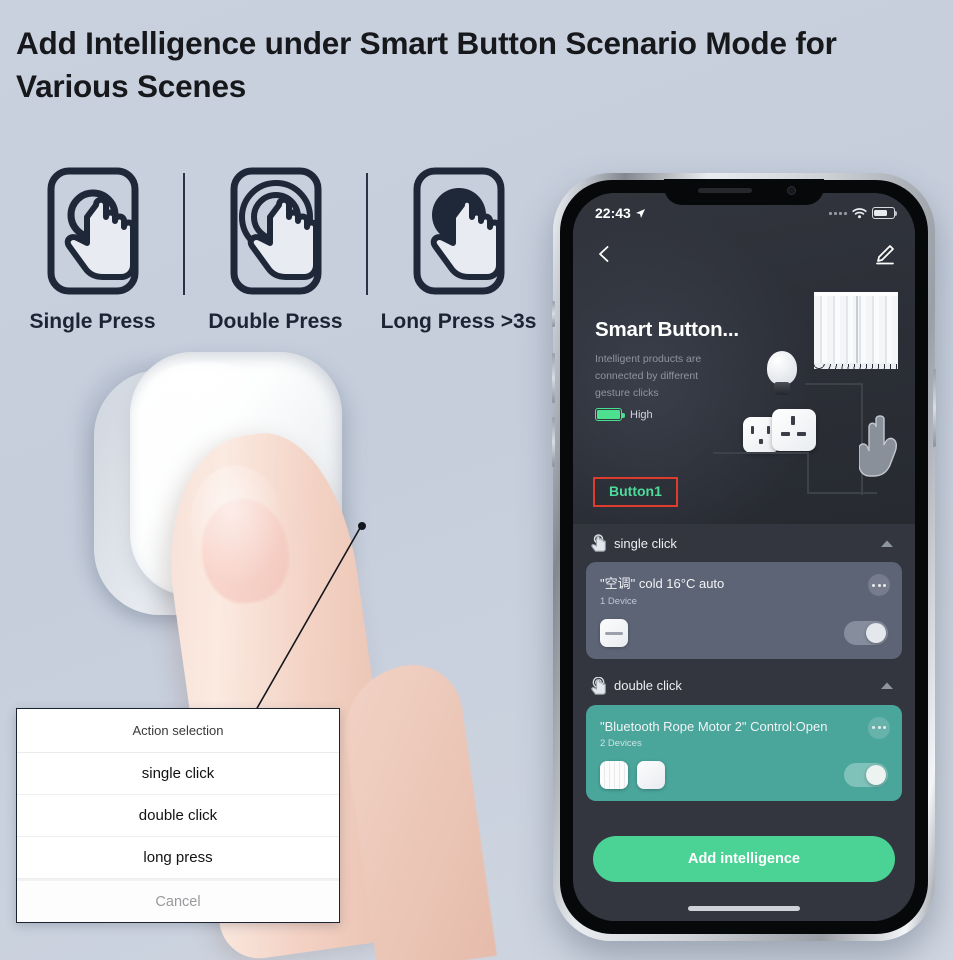 The height and width of the screenshot is (960, 953). I want to click on volume-up-button, so click(553, 378).